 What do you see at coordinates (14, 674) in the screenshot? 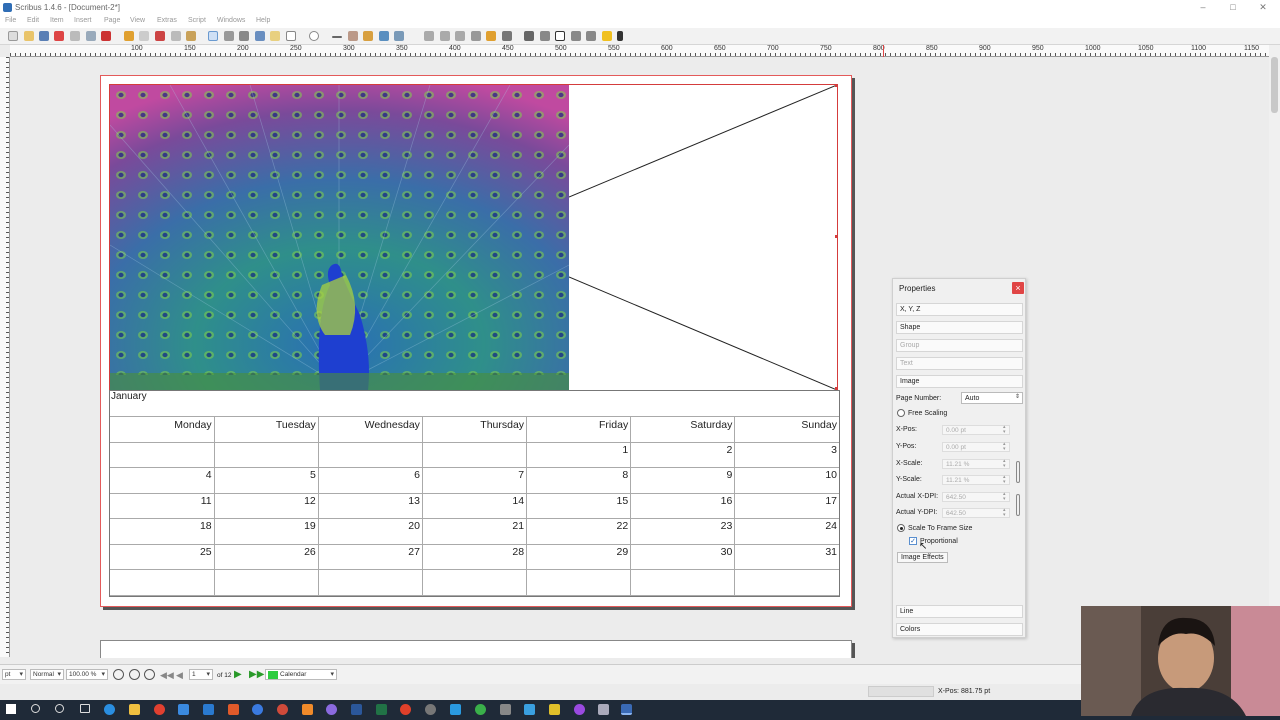
I see `unit-select: pt` at bounding box center [14, 674].